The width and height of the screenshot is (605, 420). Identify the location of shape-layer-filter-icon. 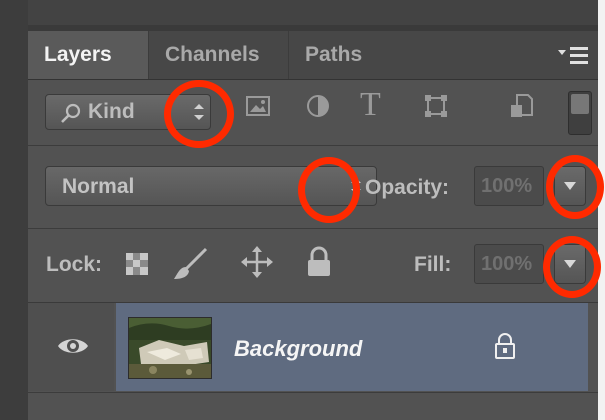
(436, 106).